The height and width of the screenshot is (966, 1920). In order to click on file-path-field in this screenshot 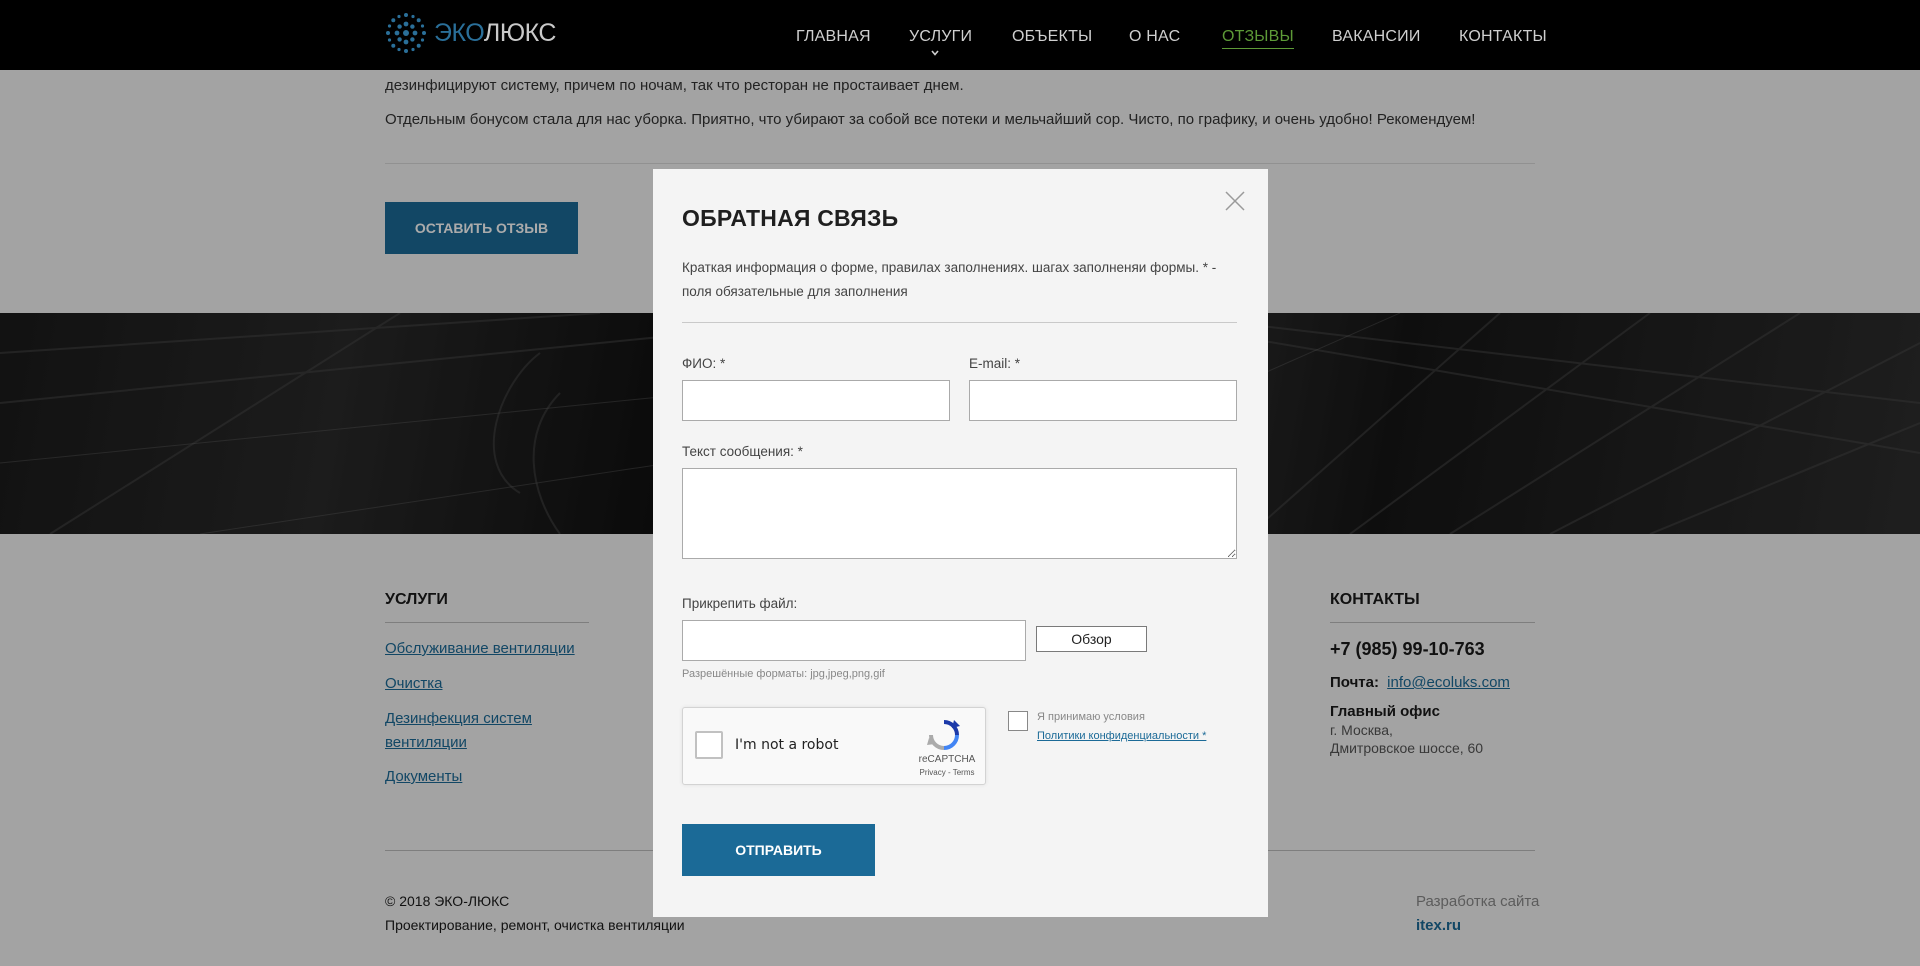, I will do `click(854, 640)`.